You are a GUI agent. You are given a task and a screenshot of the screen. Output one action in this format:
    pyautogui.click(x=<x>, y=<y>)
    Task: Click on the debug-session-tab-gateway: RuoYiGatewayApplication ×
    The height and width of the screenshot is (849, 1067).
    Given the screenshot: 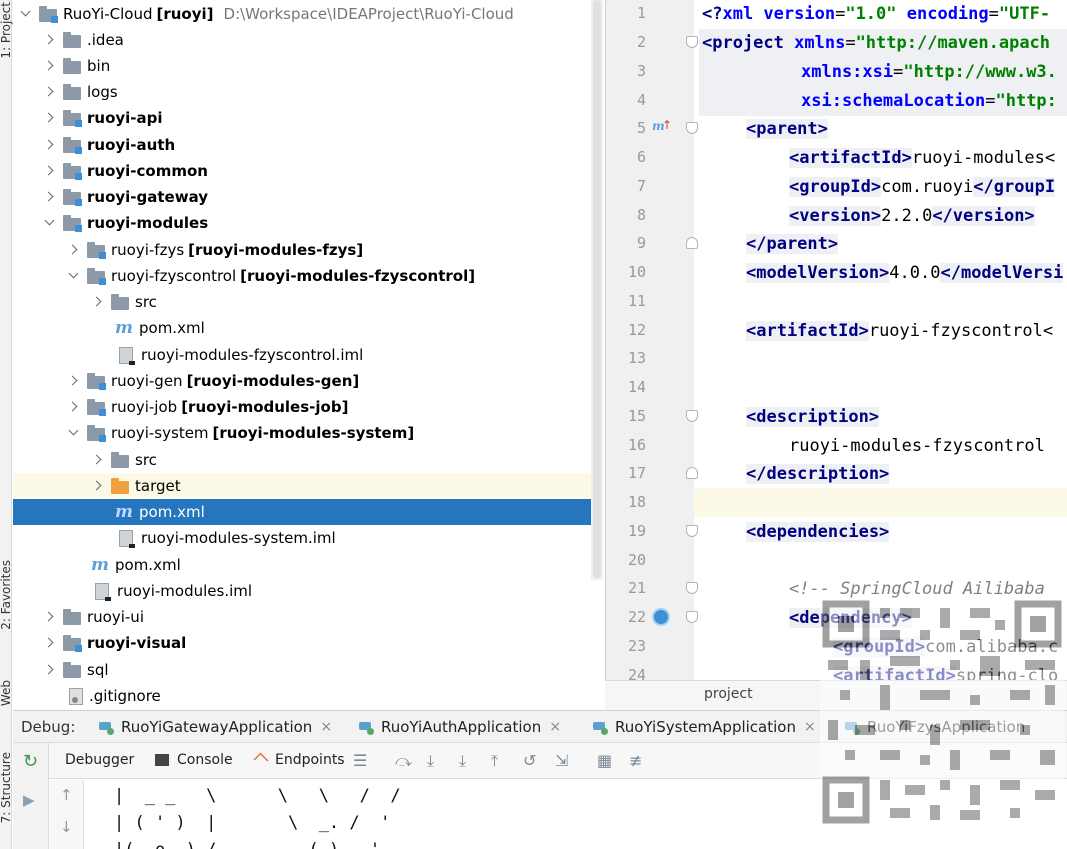 What is the action you would take?
    pyautogui.click(x=215, y=727)
    